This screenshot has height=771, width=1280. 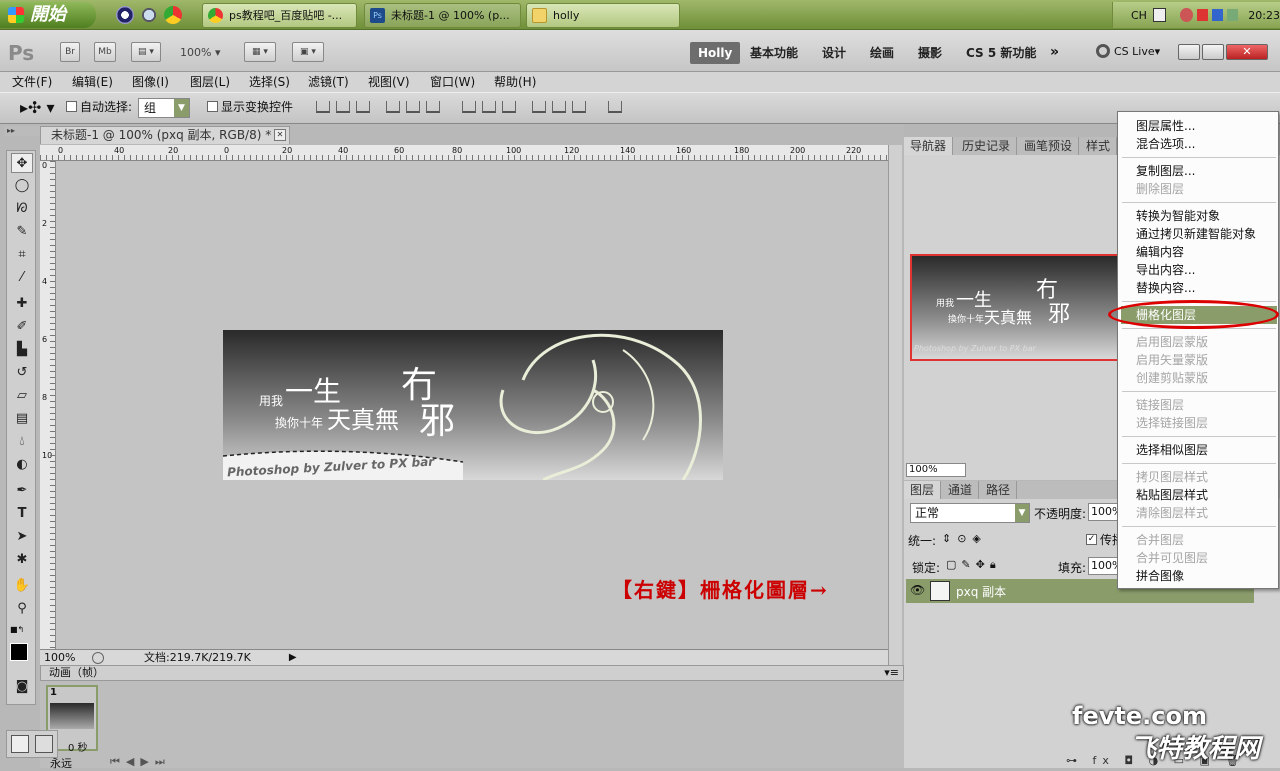 I want to click on quick-select-tool-icon: ✎, so click(x=22, y=232).